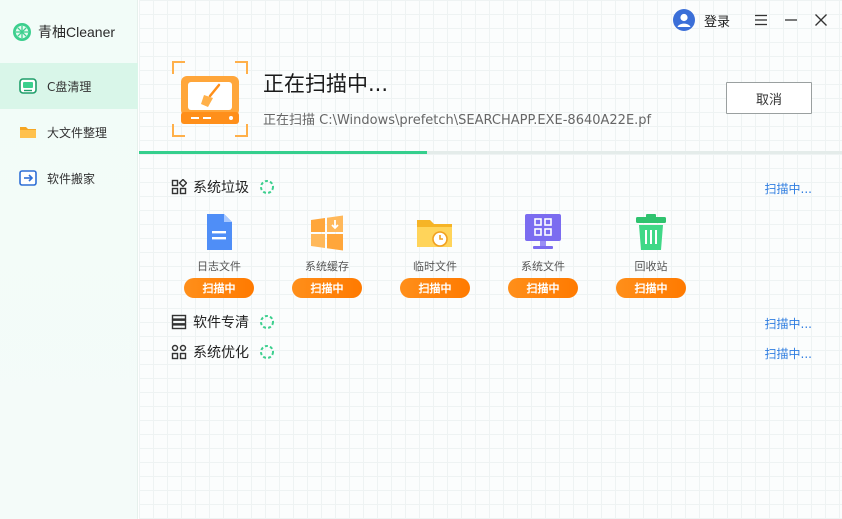  I want to click on minimize-button, so click(791, 20).